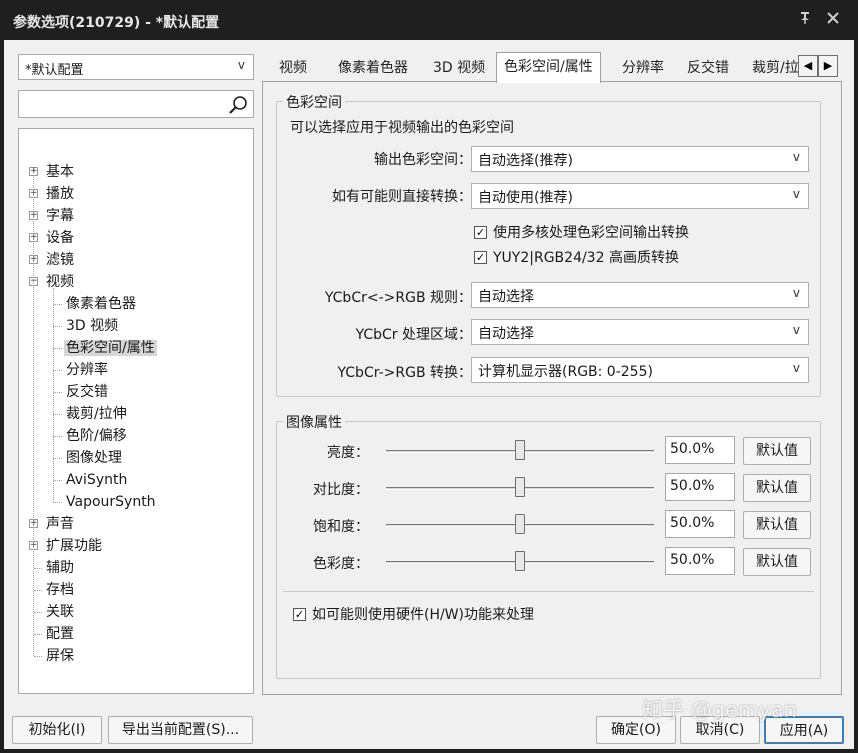 Image resolution: width=858 pixels, height=753 pixels. What do you see at coordinates (548, 67) in the screenshot?
I see `tab-colorspace: 色彩空间/属性` at bounding box center [548, 67].